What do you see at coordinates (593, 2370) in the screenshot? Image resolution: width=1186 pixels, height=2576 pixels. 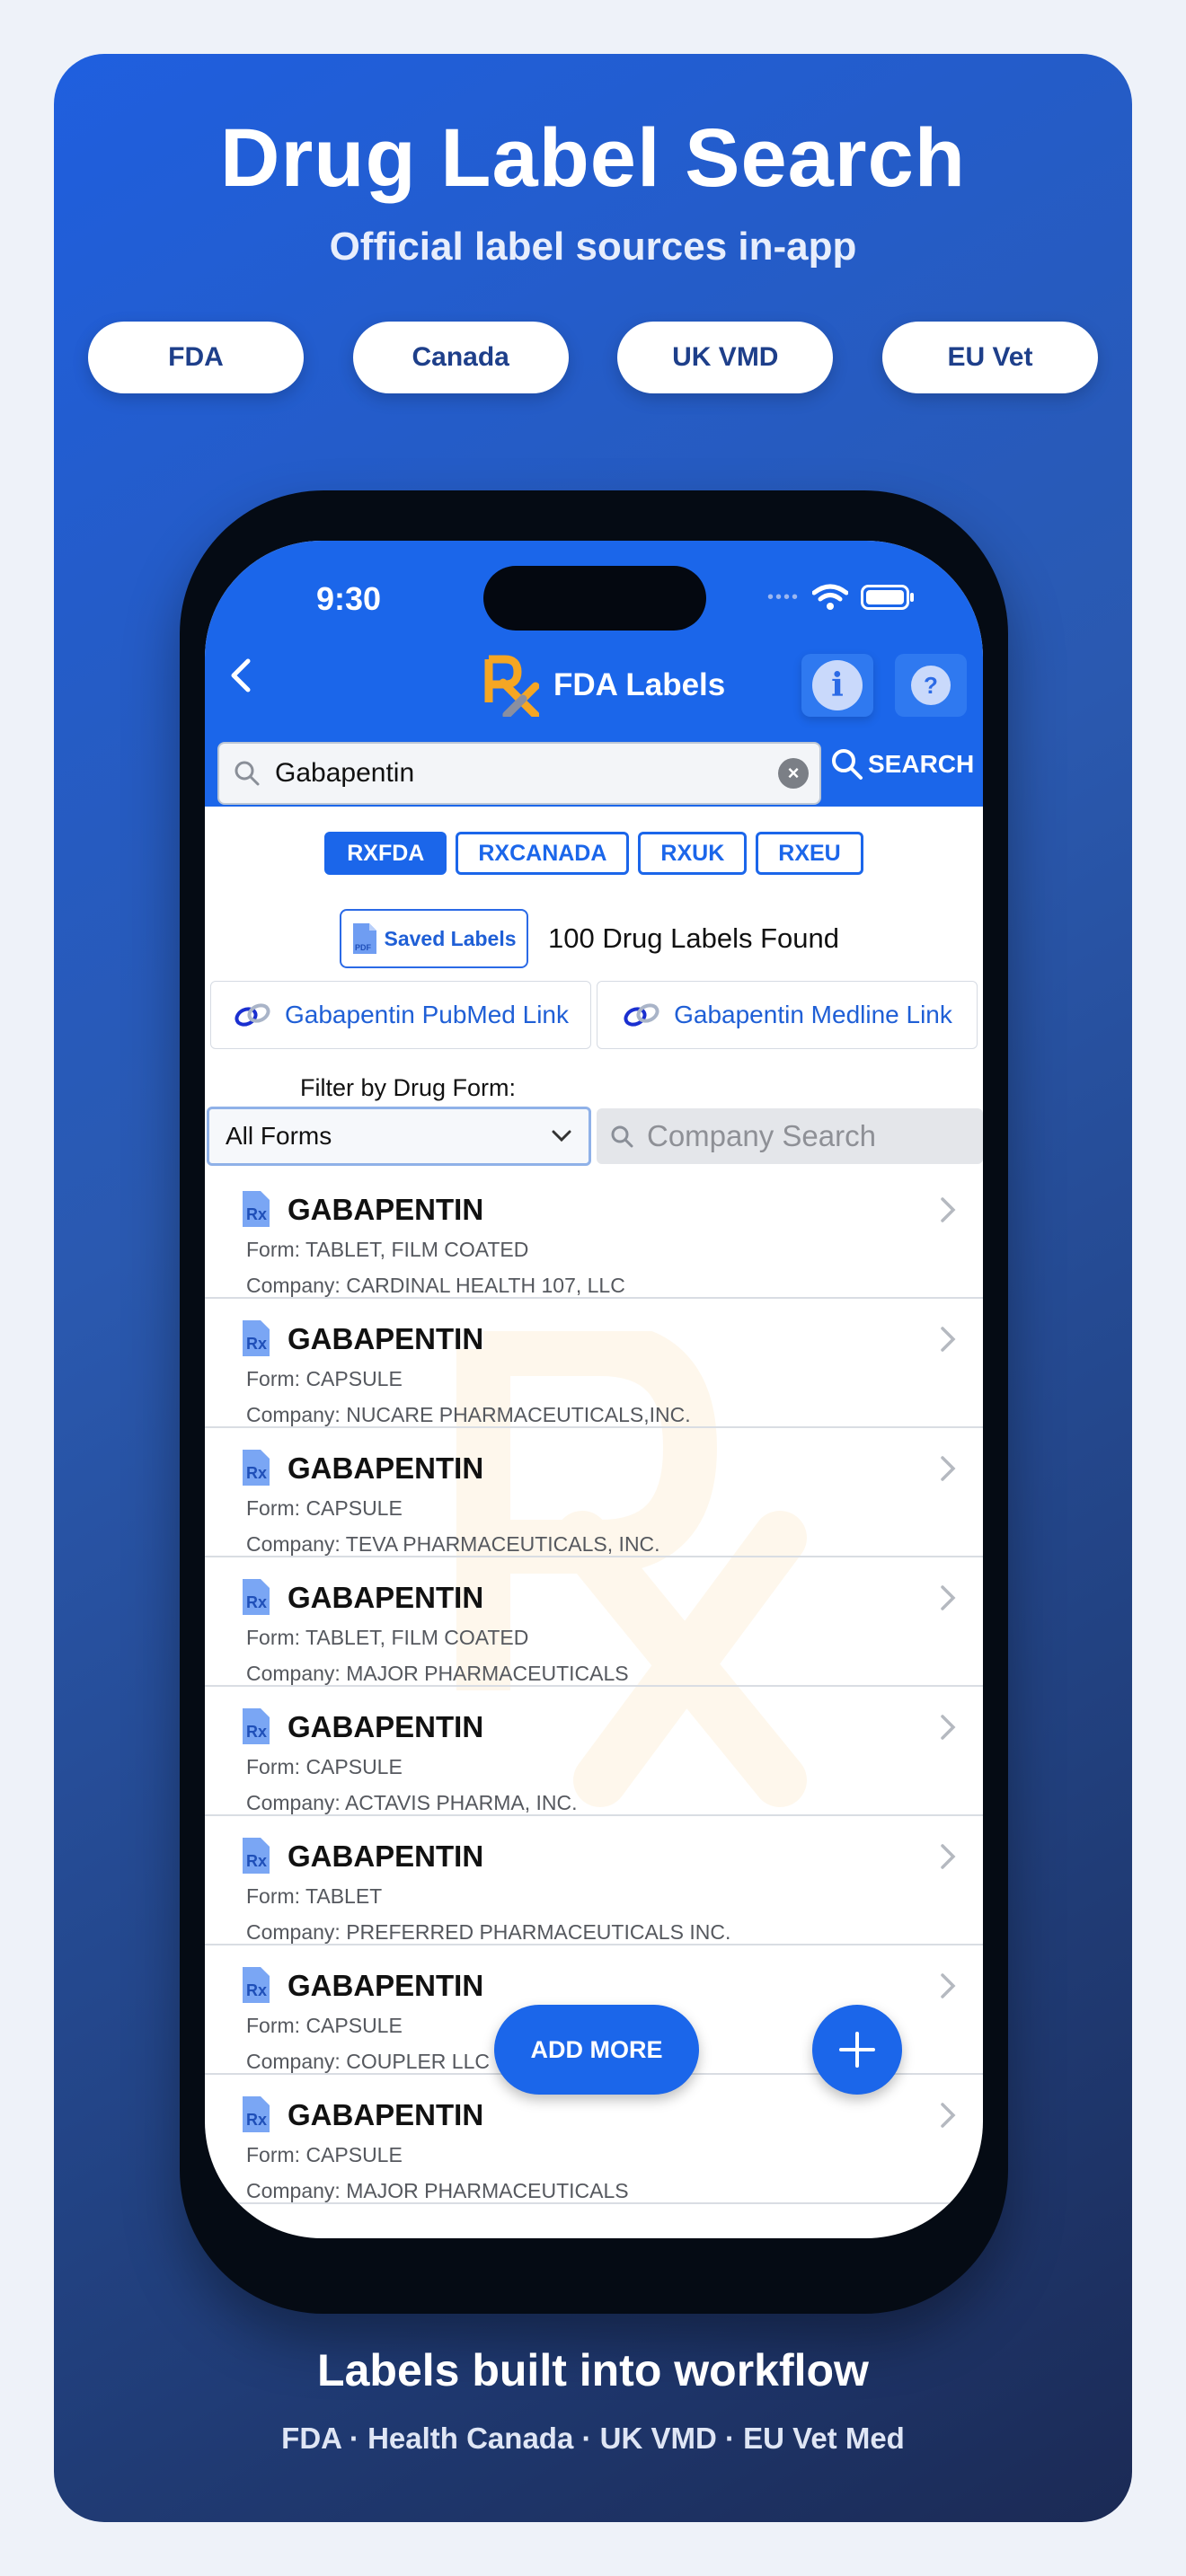 I see `footer-title: Labels built into workflow` at bounding box center [593, 2370].